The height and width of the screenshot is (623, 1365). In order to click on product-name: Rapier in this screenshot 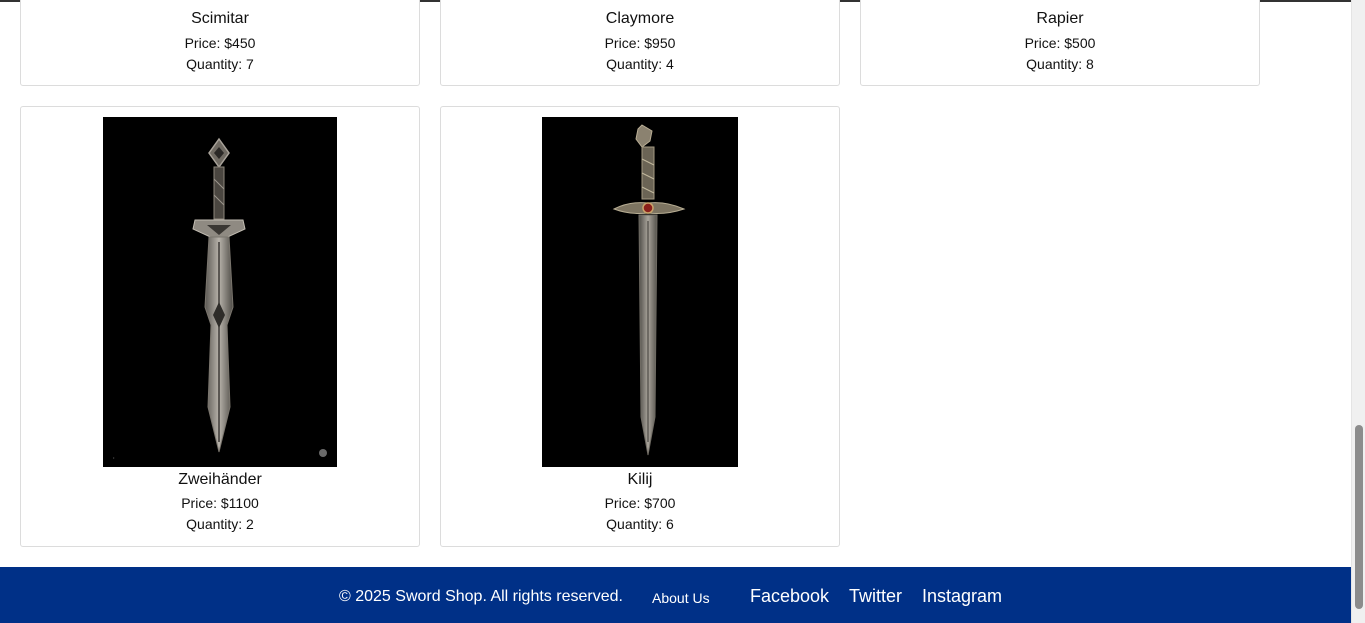, I will do `click(1060, 18)`.